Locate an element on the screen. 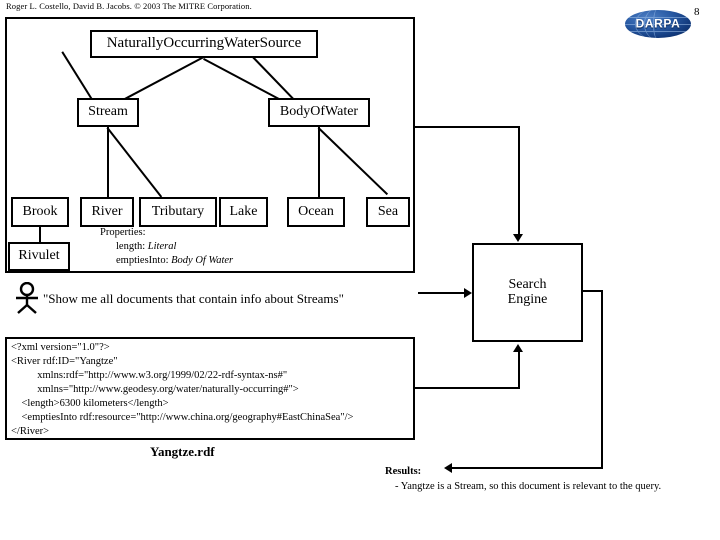 The height and width of the screenshot is (540, 720). node-rivulet: Rivulet is located at coordinates (39, 256).